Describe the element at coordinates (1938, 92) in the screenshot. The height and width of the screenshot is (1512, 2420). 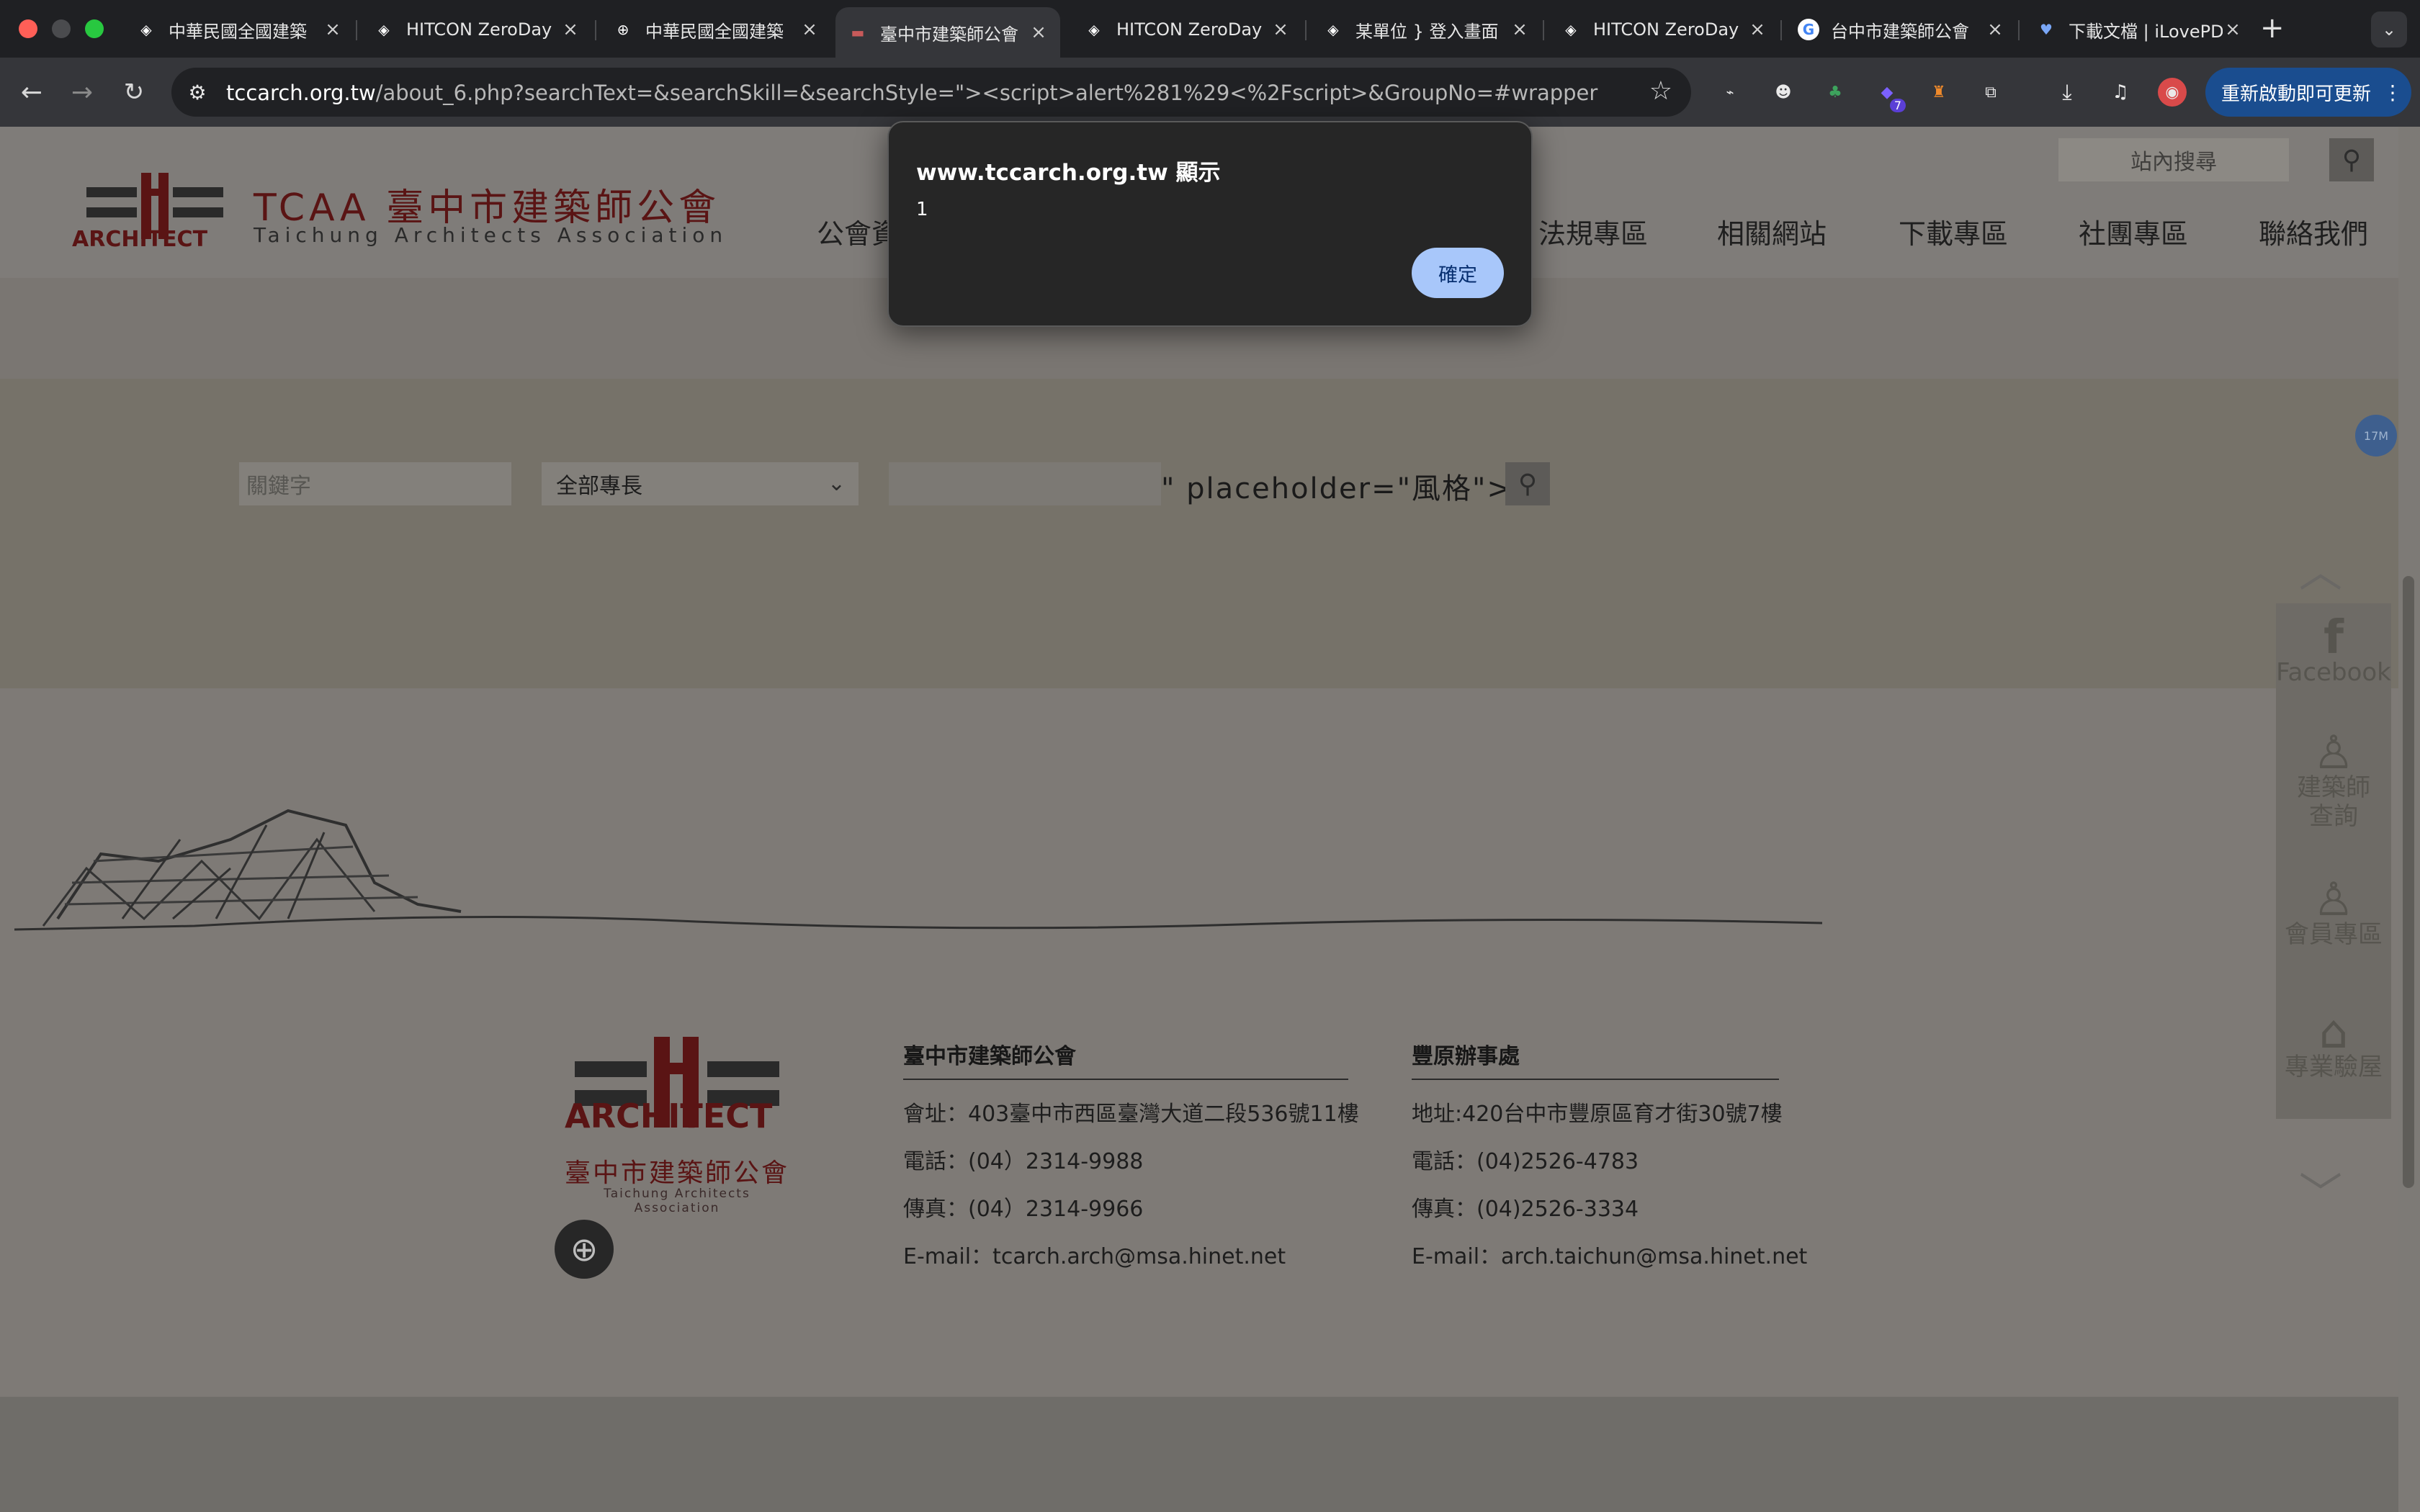
I see `extension-fox-icon: ♜` at that location.